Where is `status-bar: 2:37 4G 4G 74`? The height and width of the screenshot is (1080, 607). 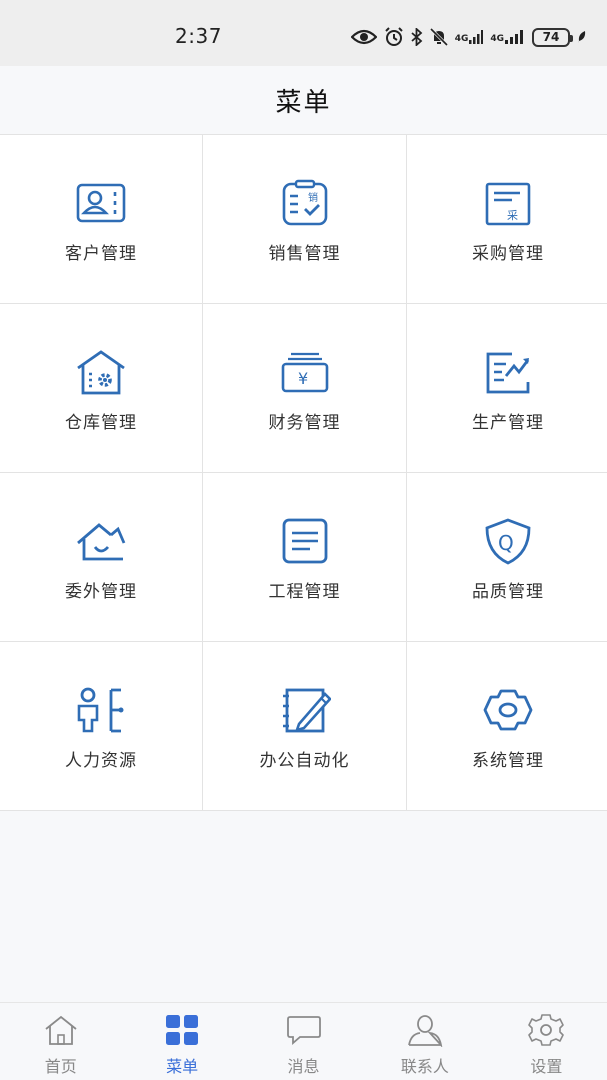
status-bar: 2:37 4G 4G 74 is located at coordinates (303, 33).